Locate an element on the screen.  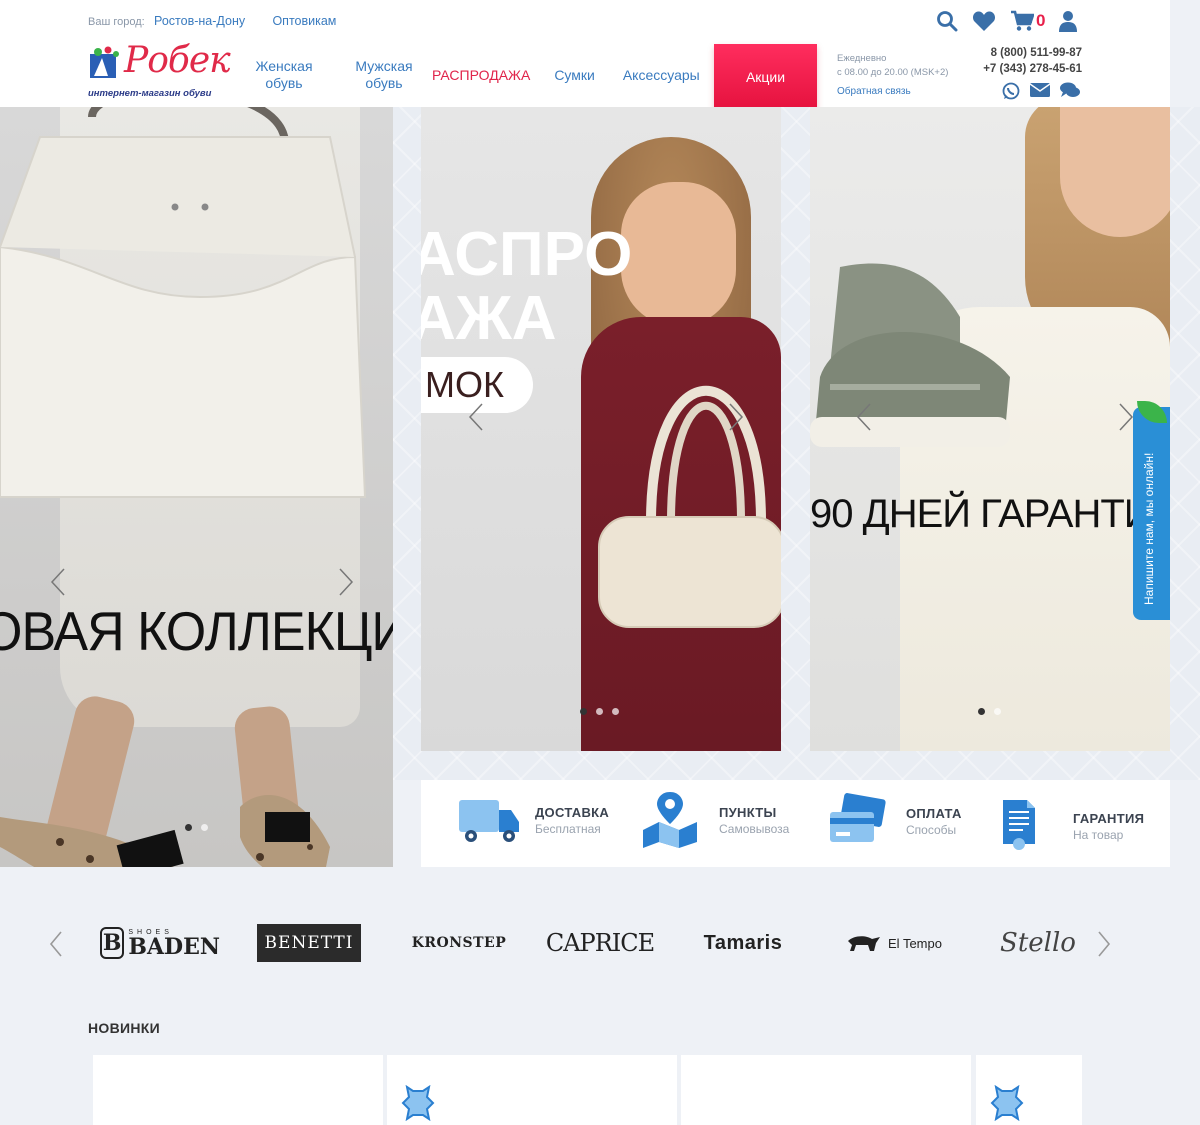
truck-icon is located at coordinates (489, 821).